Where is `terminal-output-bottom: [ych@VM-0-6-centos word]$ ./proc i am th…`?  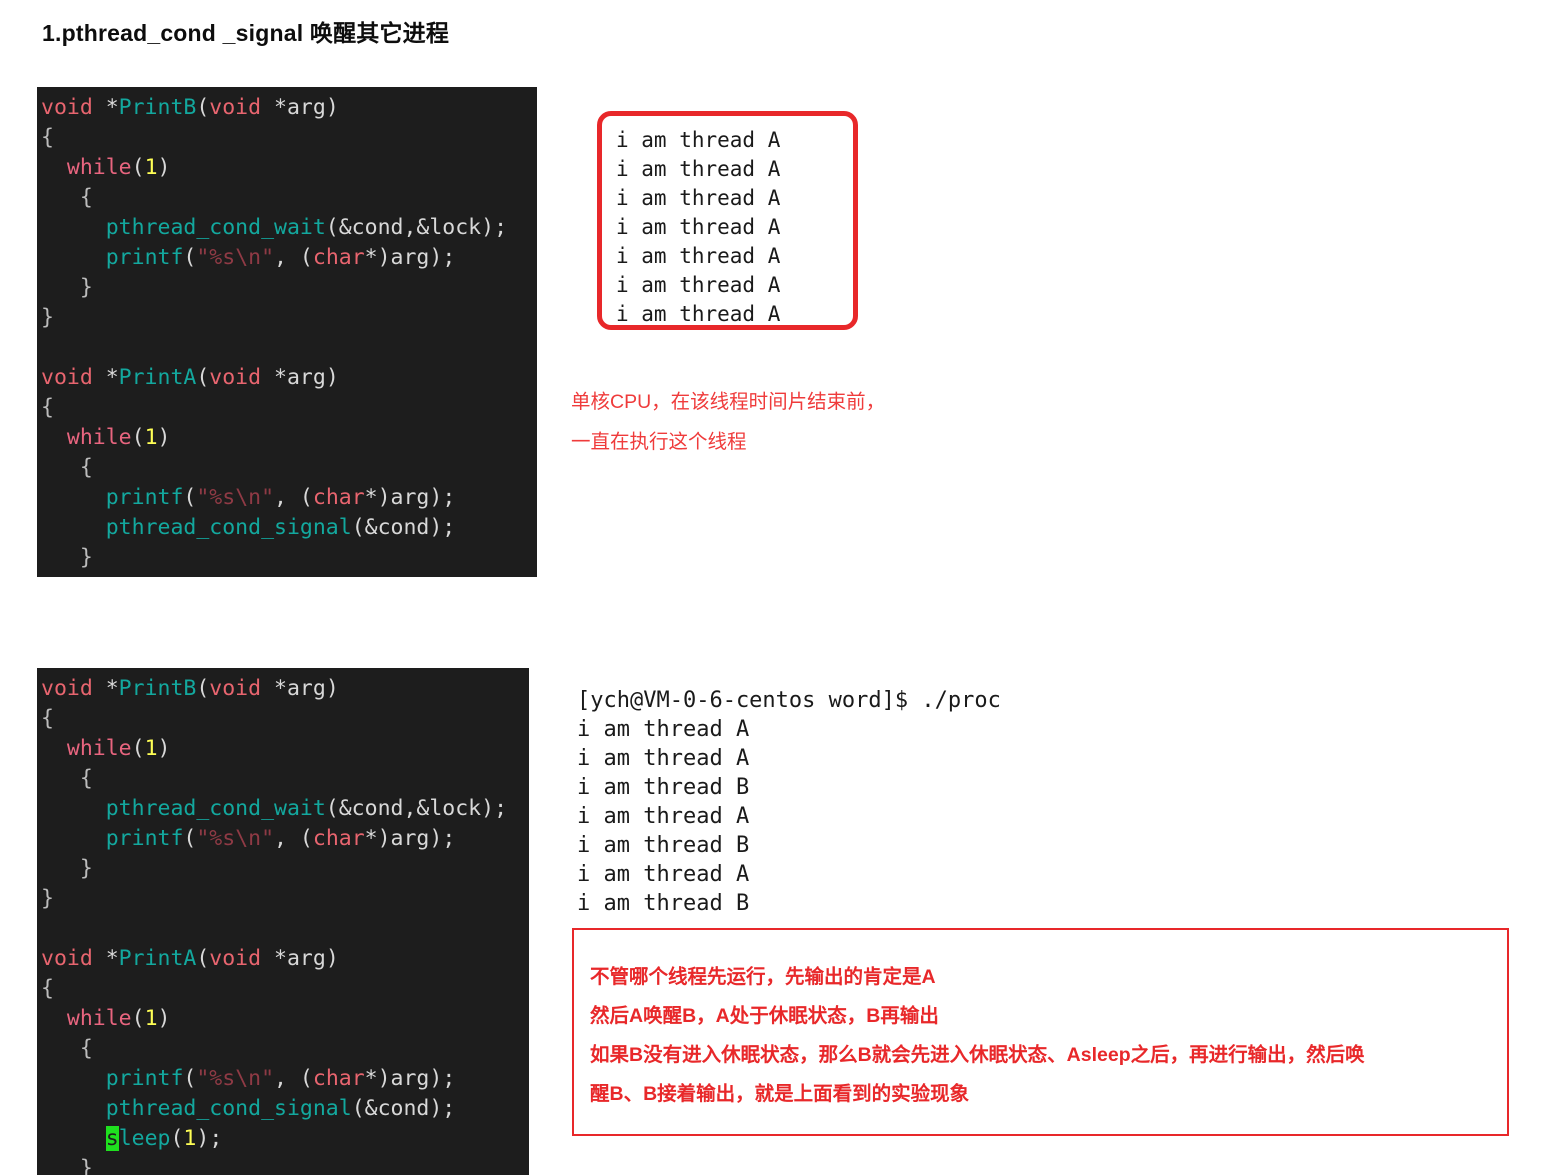
terminal-output-bottom: [ych@VM-0-6-centos word]$ ./proc i am th… is located at coordinates (837, 802).